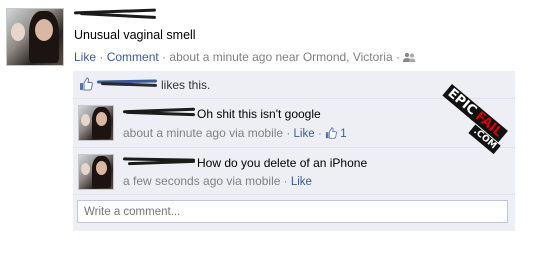 The height and width of the screenshot is (261, 533). Describe the element at coordinates (292, 211) in the screenshot. I see `write-comment-input` at that location.